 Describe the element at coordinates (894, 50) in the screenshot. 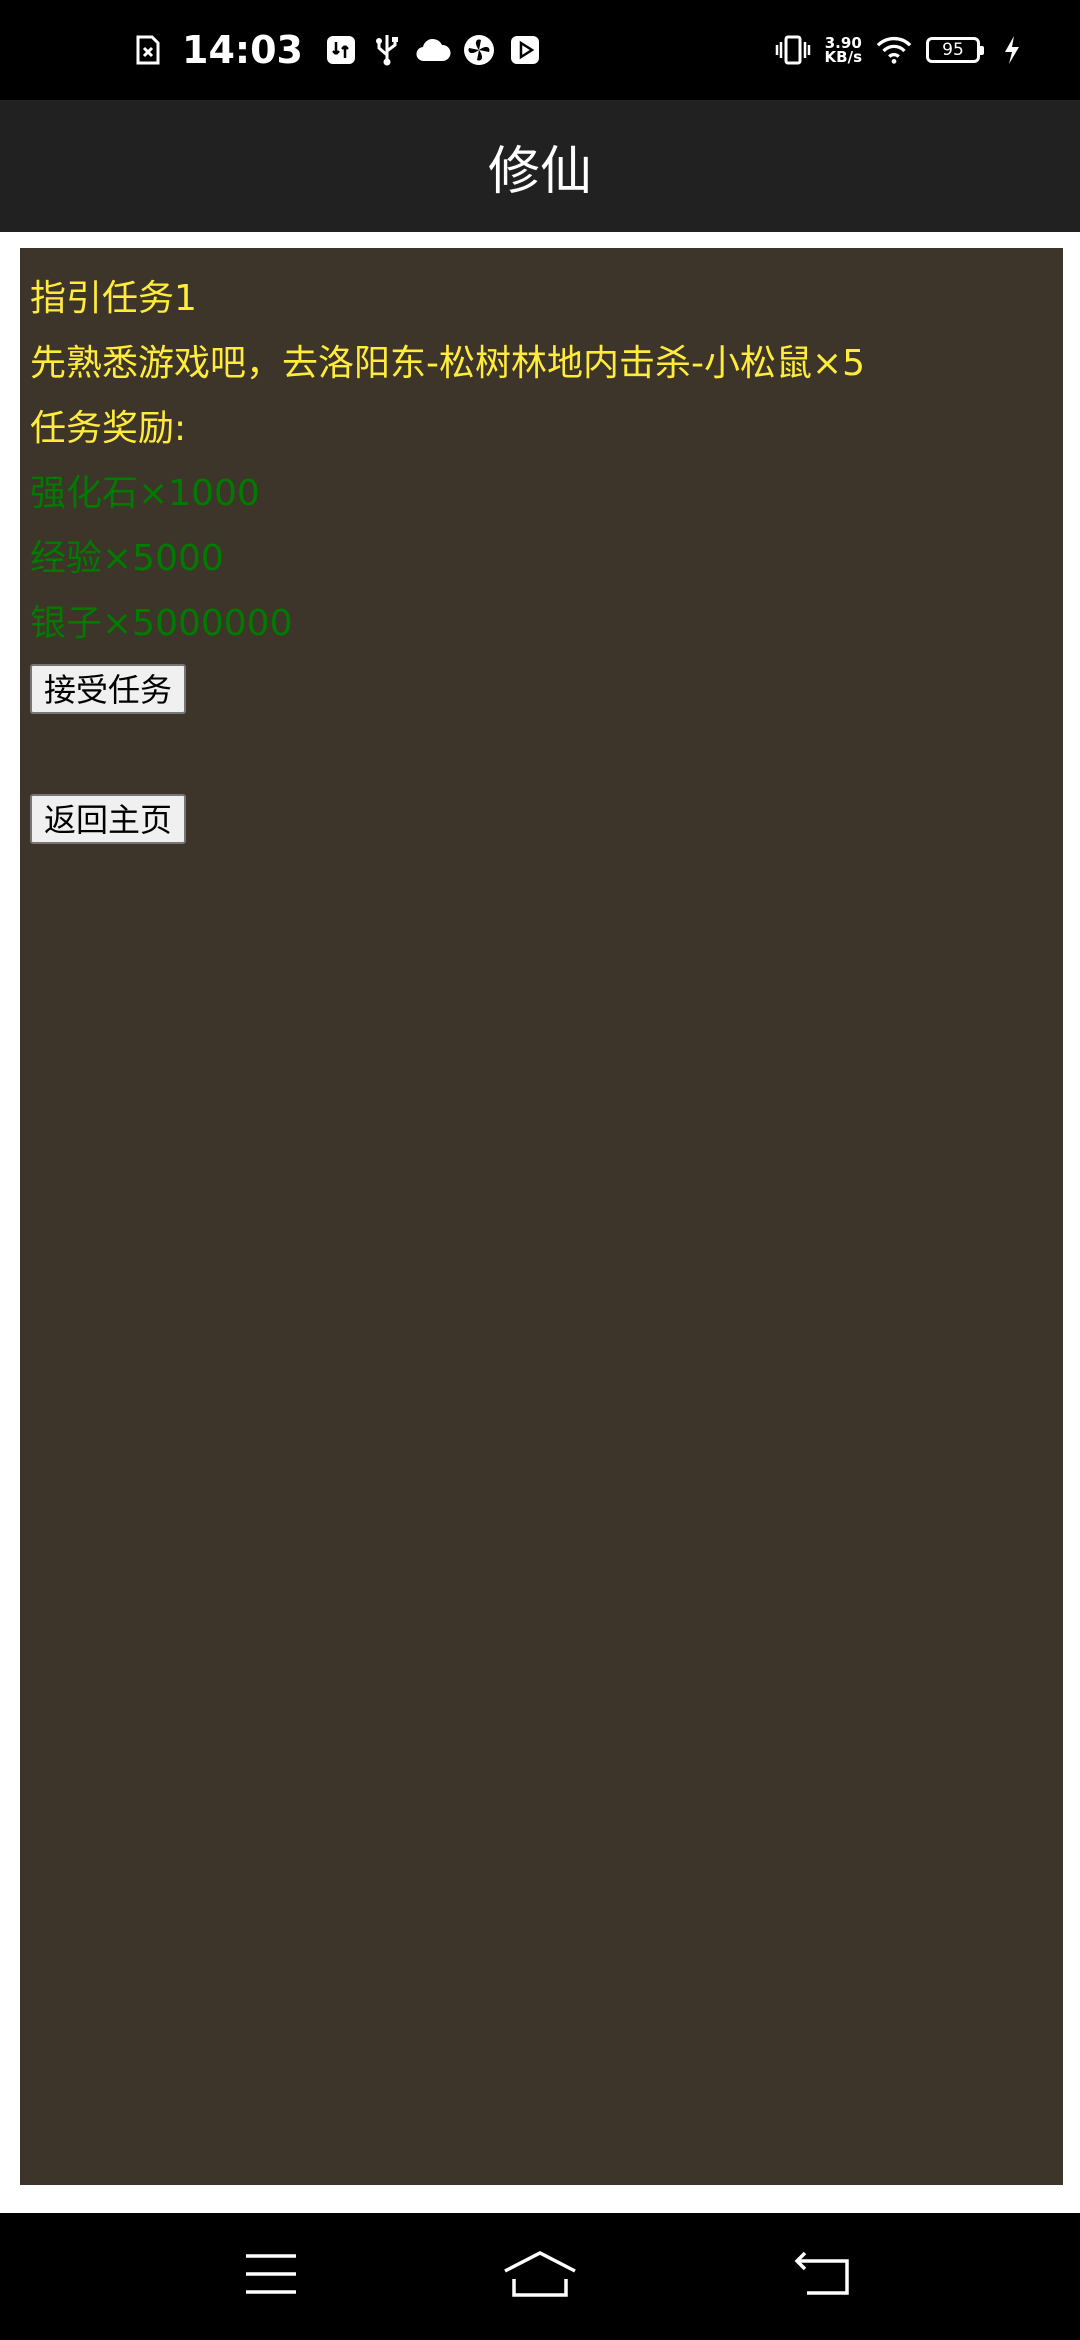

I see `wifi-icon` at that location.